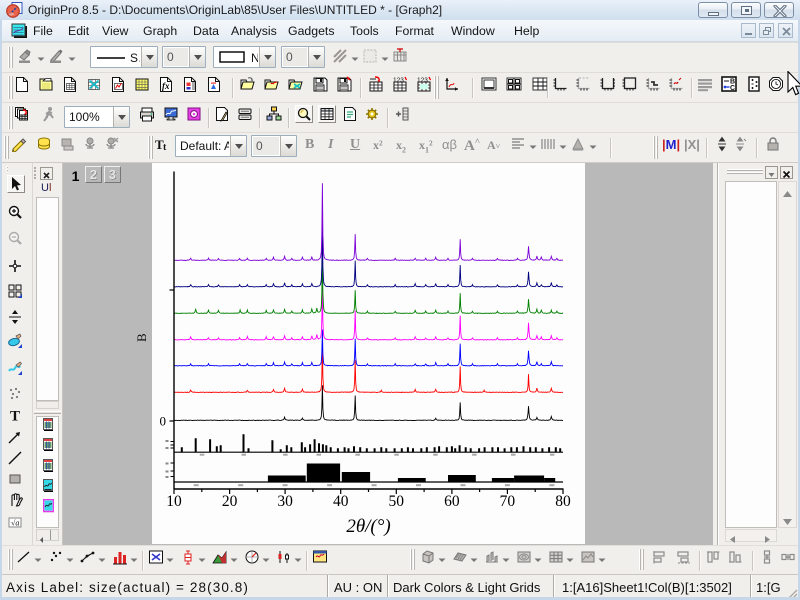  Describe the element at coordinates (230, 501) in the screenshot. I see `svg-text: 20` at that location.